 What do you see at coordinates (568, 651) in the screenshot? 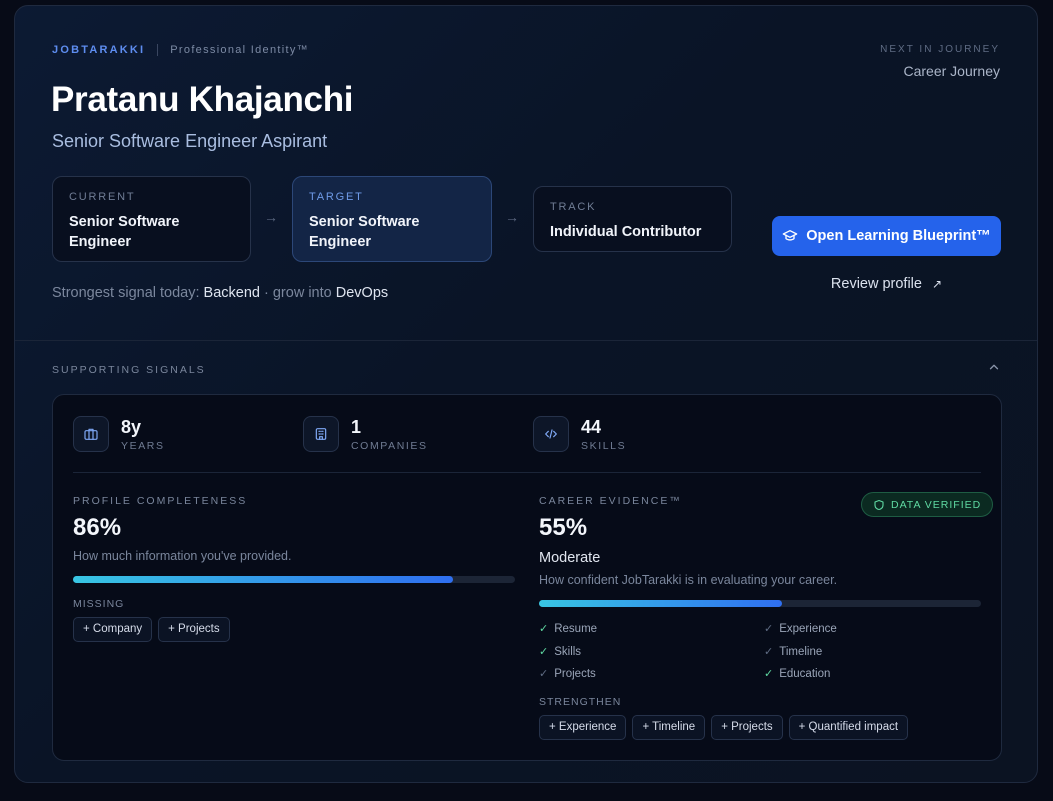
I see `check-label: Skills` at bounding box center [568, 651].